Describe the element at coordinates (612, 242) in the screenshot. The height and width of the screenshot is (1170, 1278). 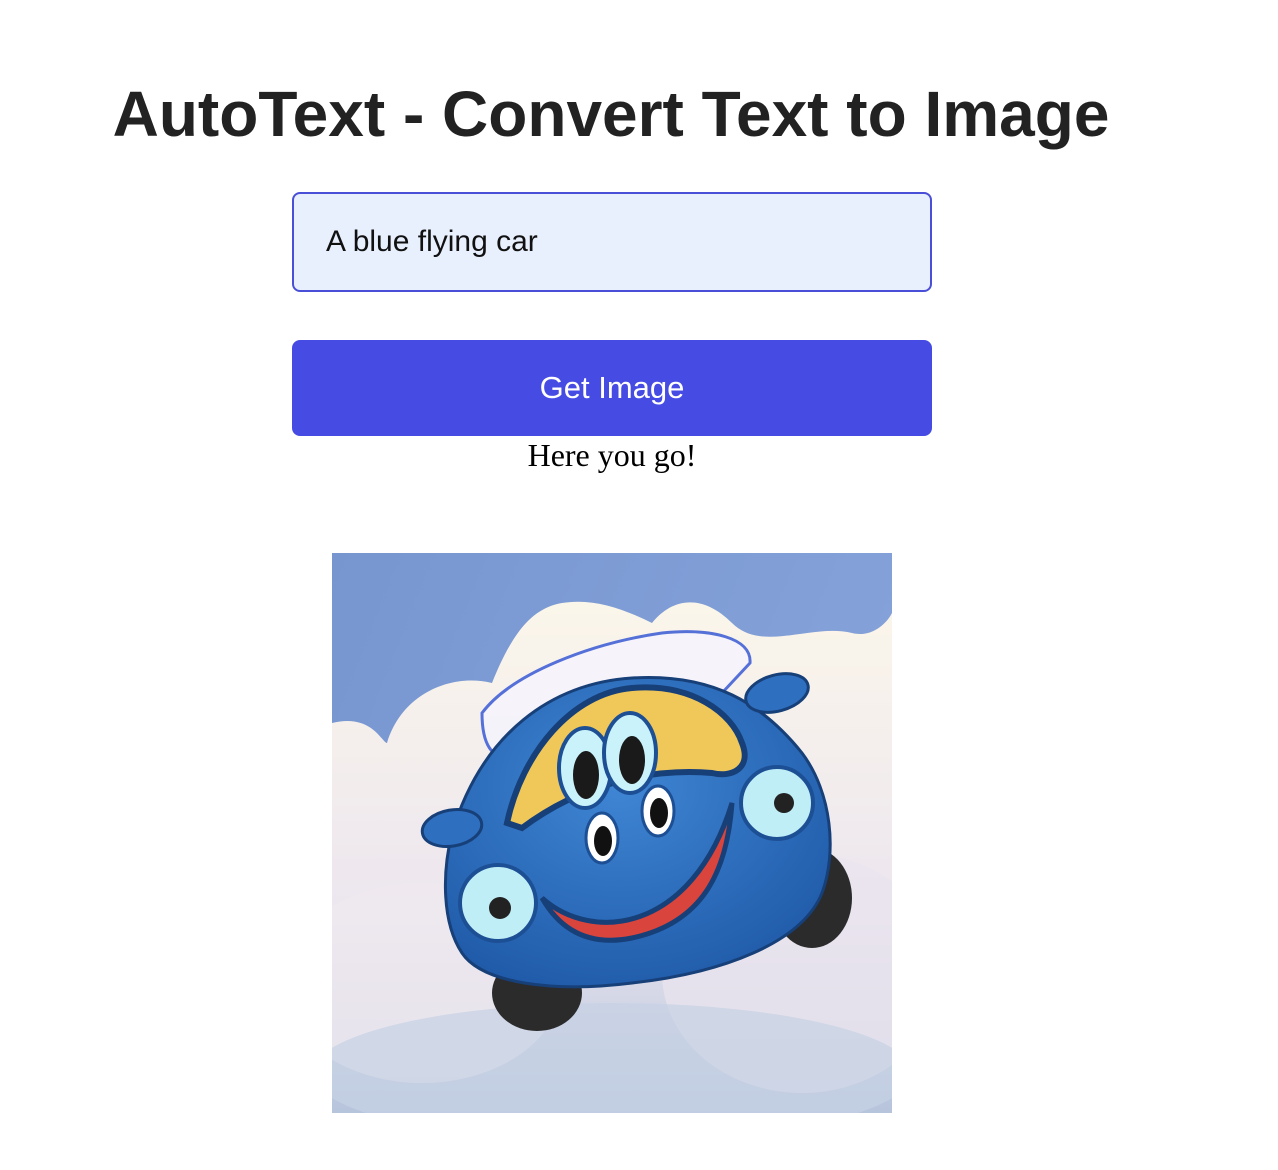
I see `prompt-input` at that location.